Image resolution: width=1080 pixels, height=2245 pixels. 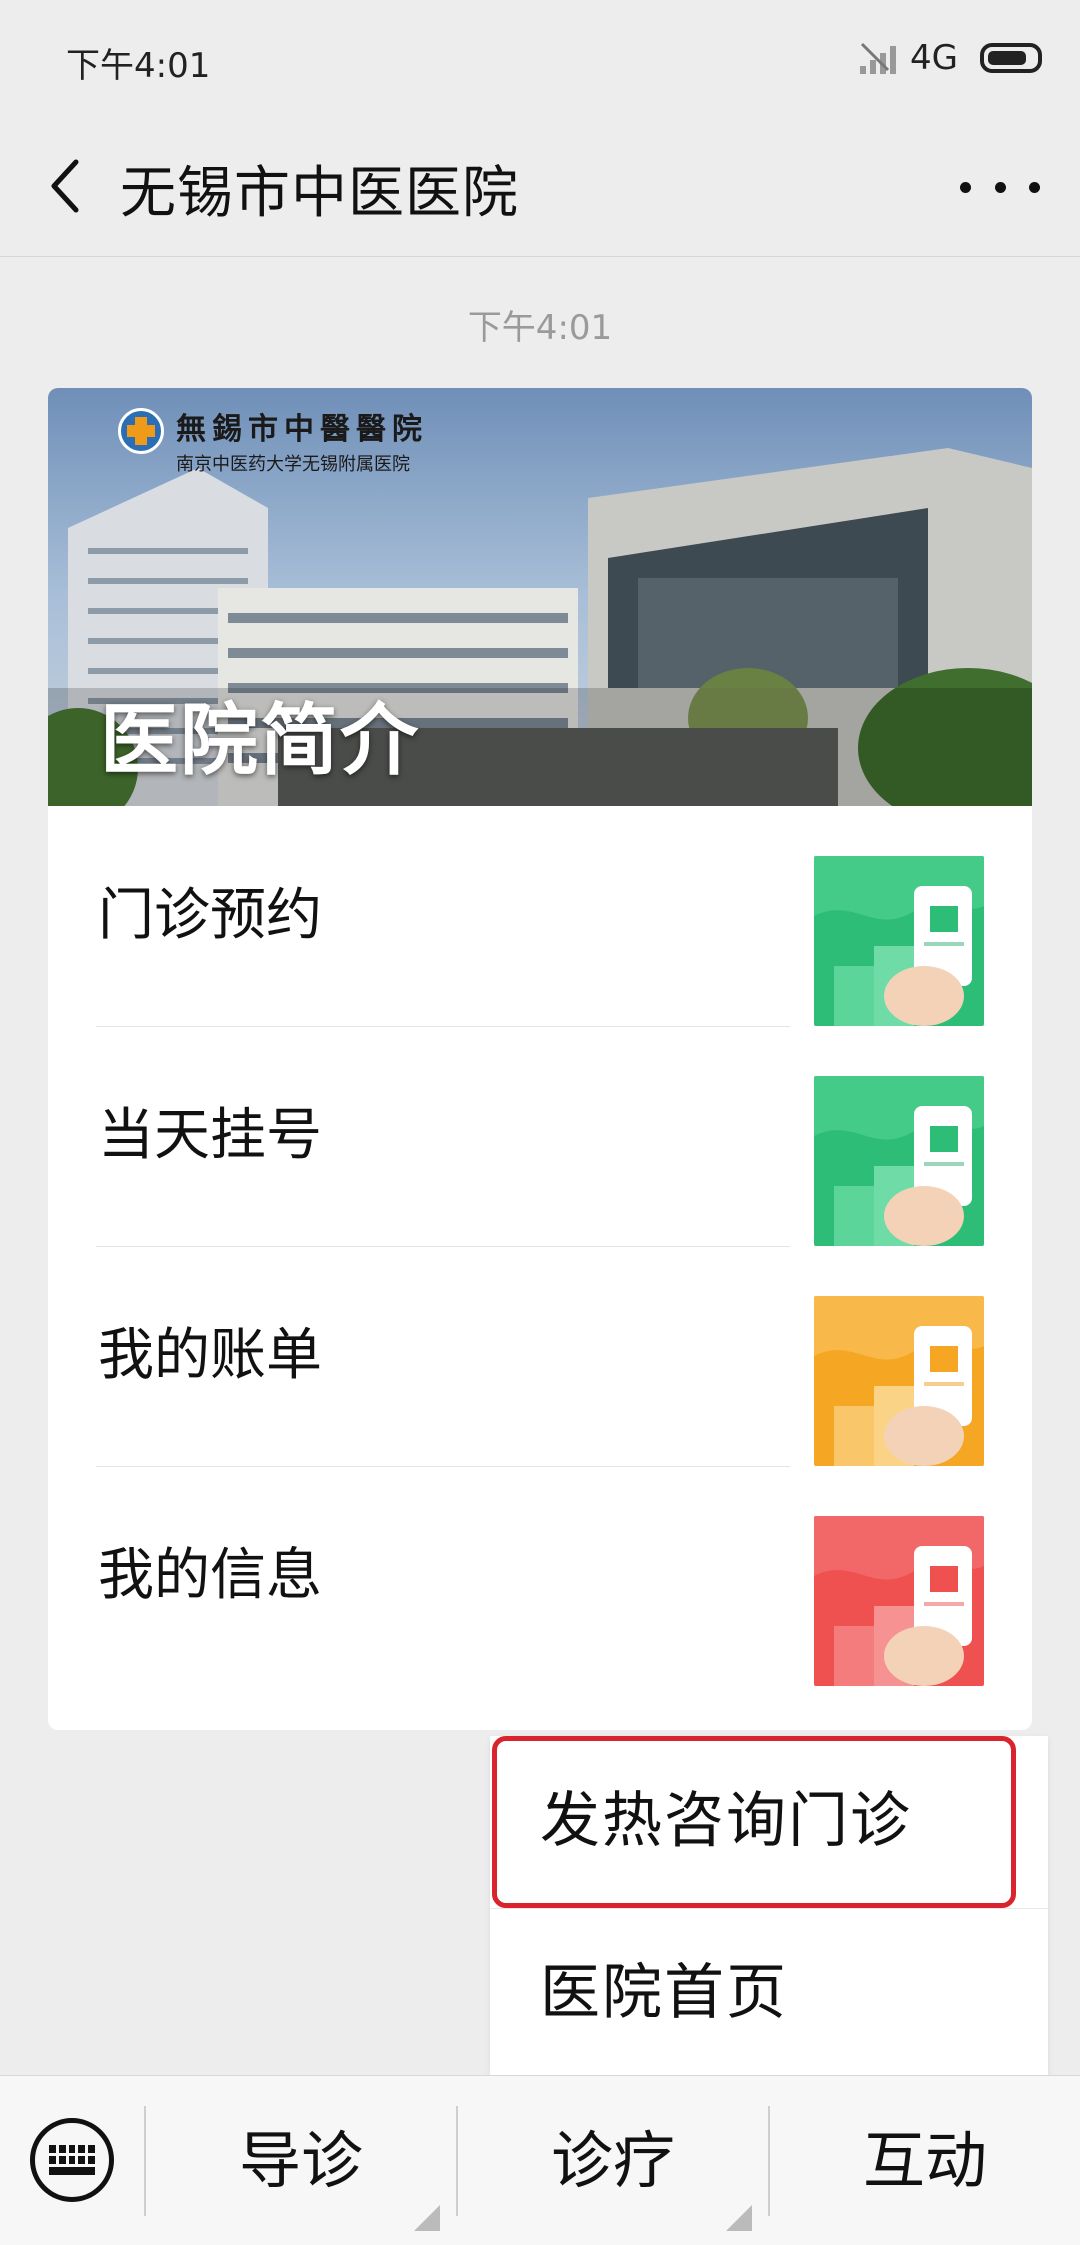 I want to click on bottom-menu-bar: 导诊 诊疗 互动, so click(x=540, y=2160).